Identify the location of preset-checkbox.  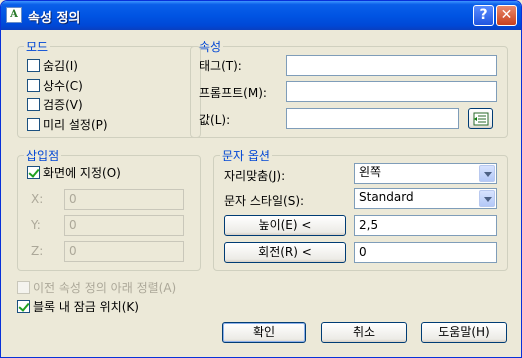
(33, 124).